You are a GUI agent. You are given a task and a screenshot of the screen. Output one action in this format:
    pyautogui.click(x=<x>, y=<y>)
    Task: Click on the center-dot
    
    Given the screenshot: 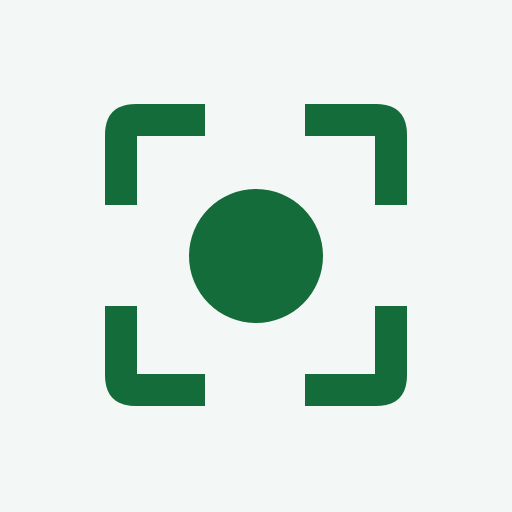 What is the action you would take?
    pyautogui.click(x=256, y=256)
    